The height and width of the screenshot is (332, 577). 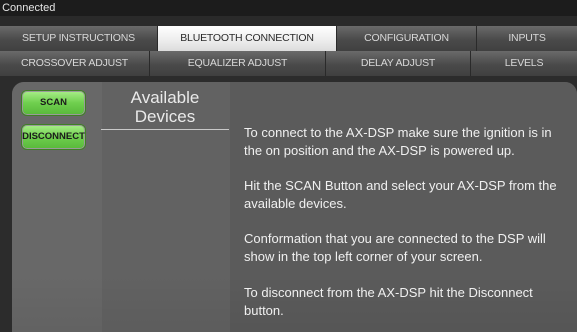 What do you see at coordinates (524, 63) in the screenshot?
I see `tab-levels: LEVELS` at bounding box center [524, 63].